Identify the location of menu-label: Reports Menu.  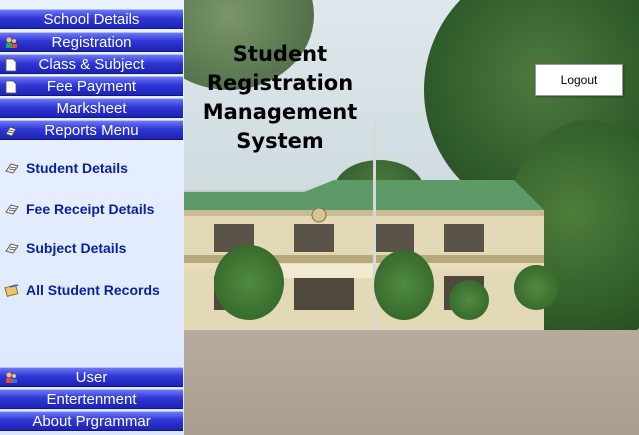
(91, 130).